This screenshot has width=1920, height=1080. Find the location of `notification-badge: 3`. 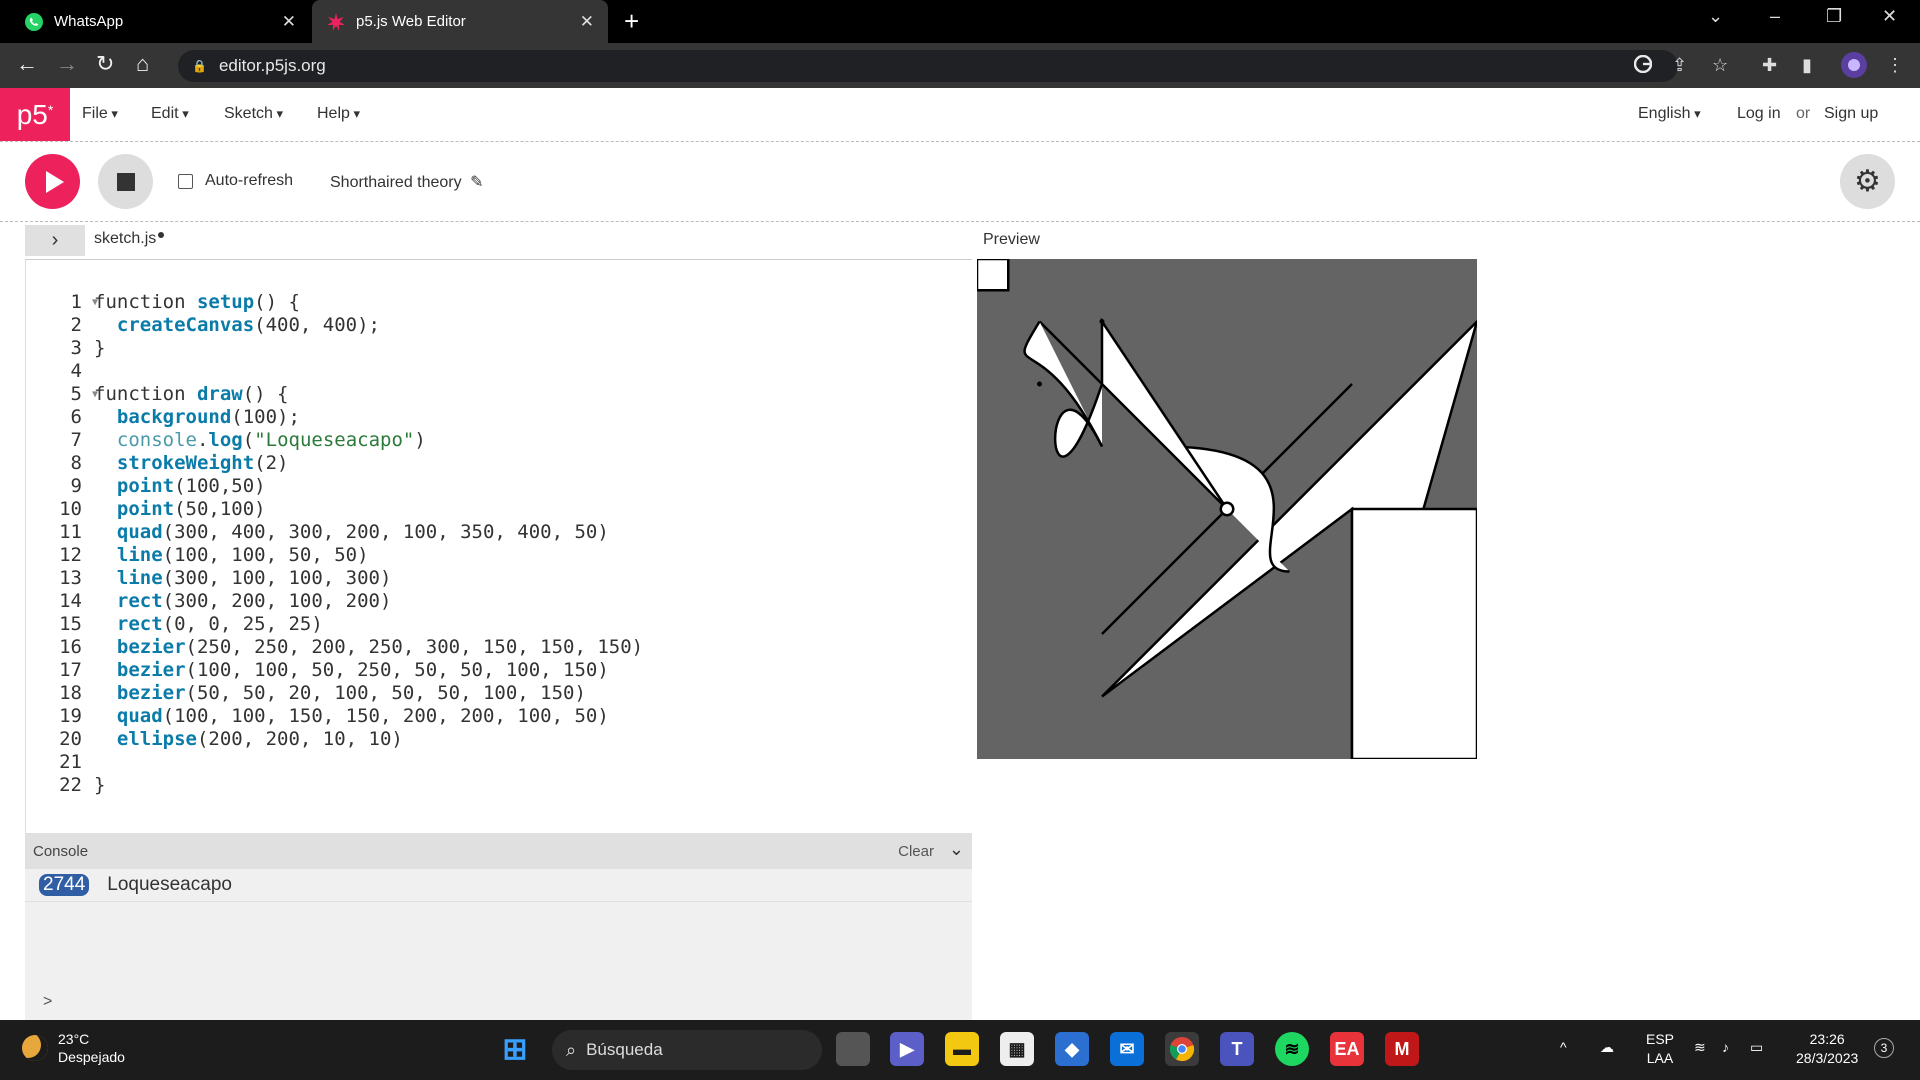

notification-badge: 3 is located at coordinates (1884, 1048).